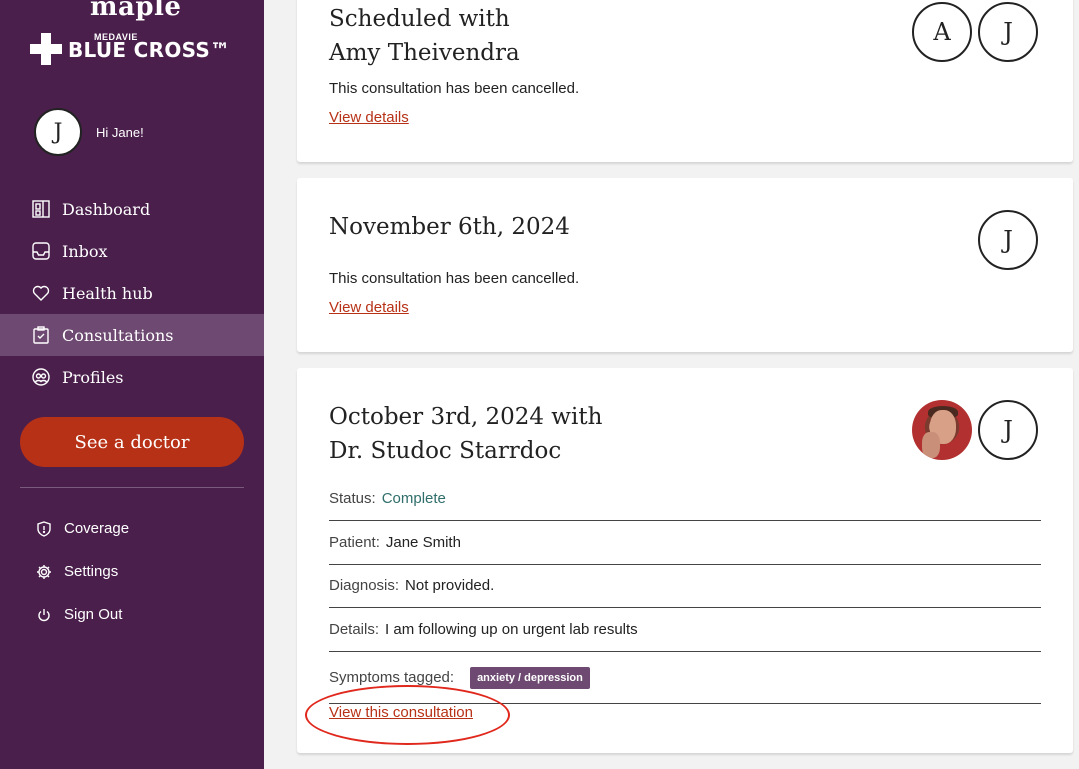 Image resolution: width=1079 pixels, height=769 pixels. I want to click on nav-label: Health hub, so click(107, 293).